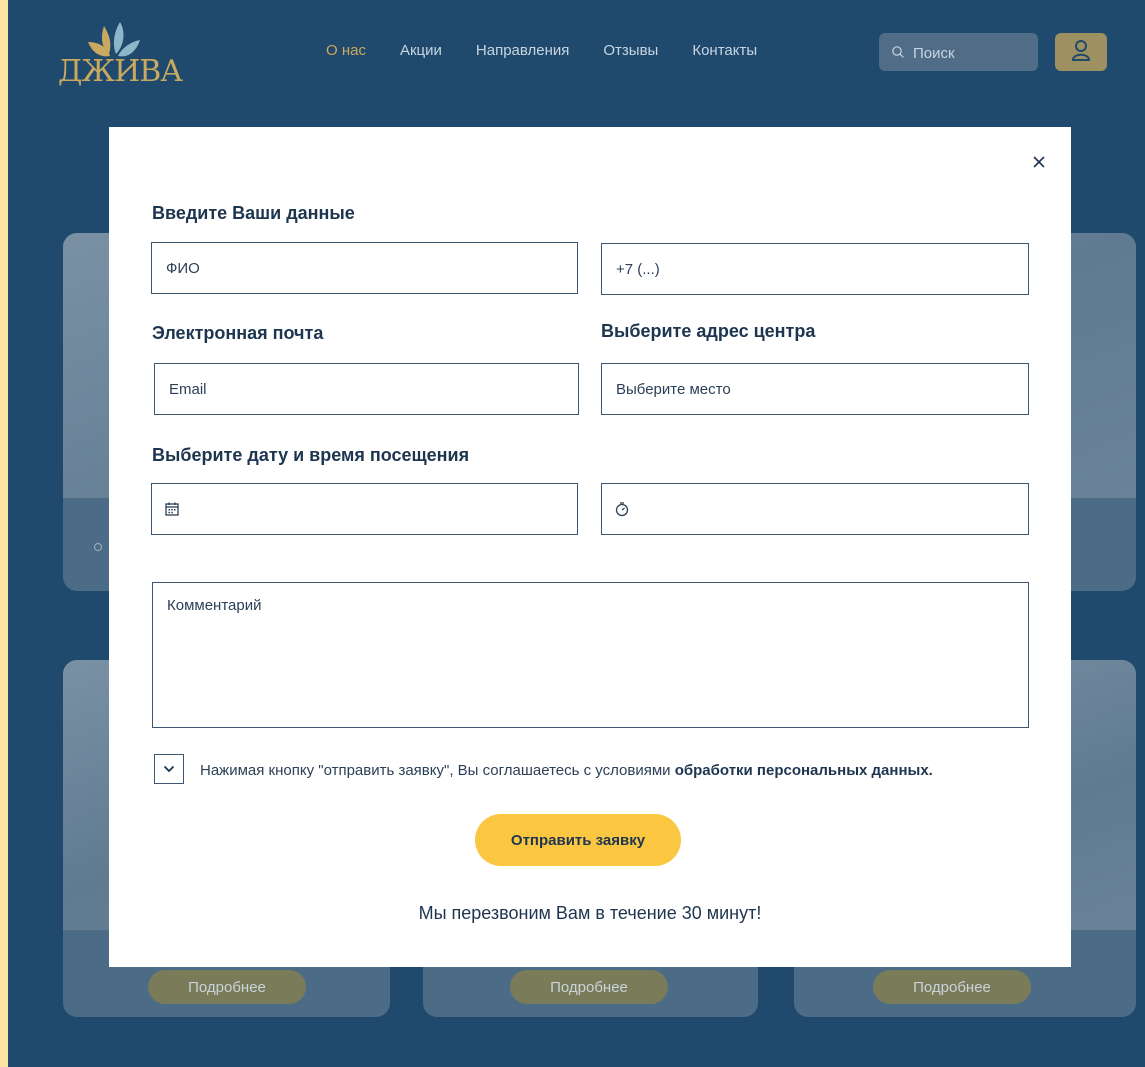 The width and height of the screenshot is (1145, 1067). What do you see at coordinates (253, 213) in the screenshot?
I see `form-title: Введите Ваши данные` at bounding box center [253, 213].